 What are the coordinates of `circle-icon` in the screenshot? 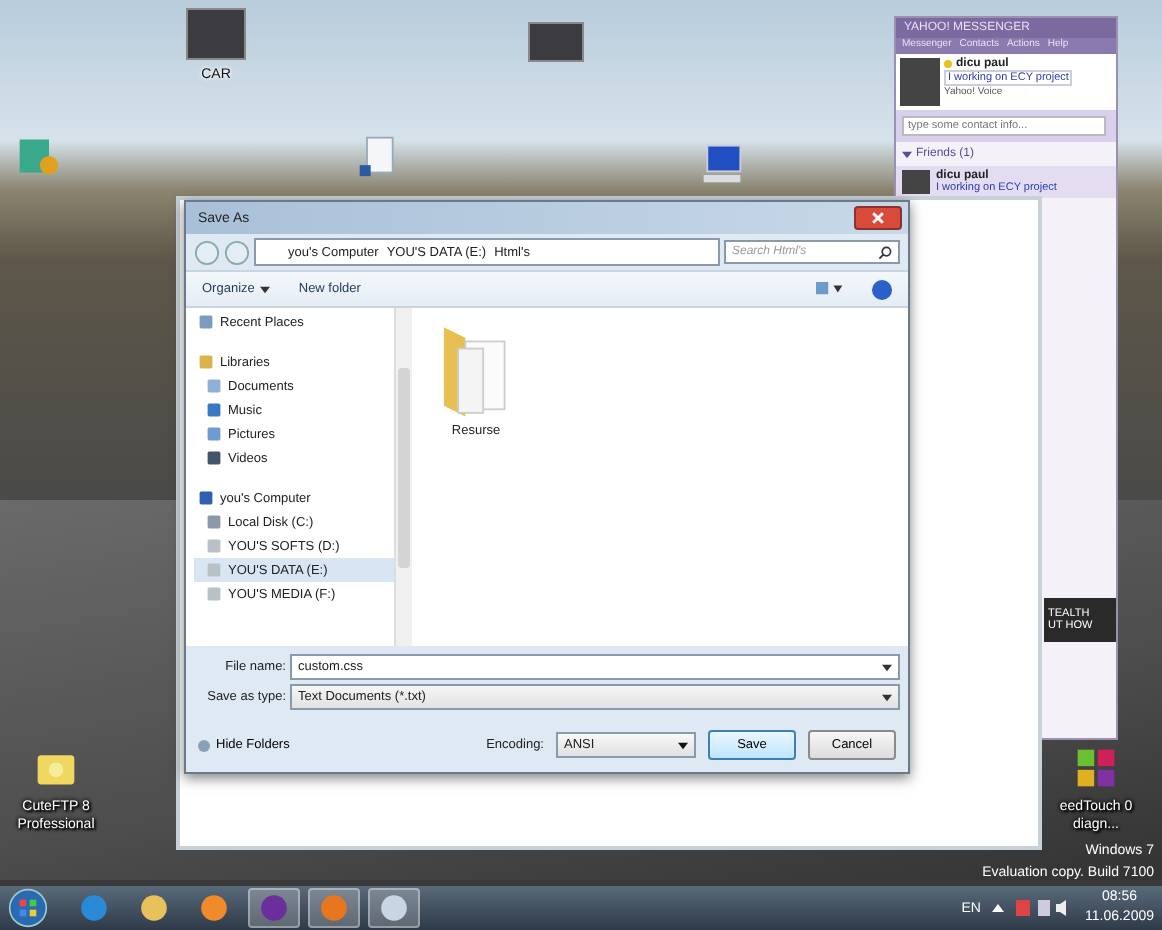 It's located at (204, 745).